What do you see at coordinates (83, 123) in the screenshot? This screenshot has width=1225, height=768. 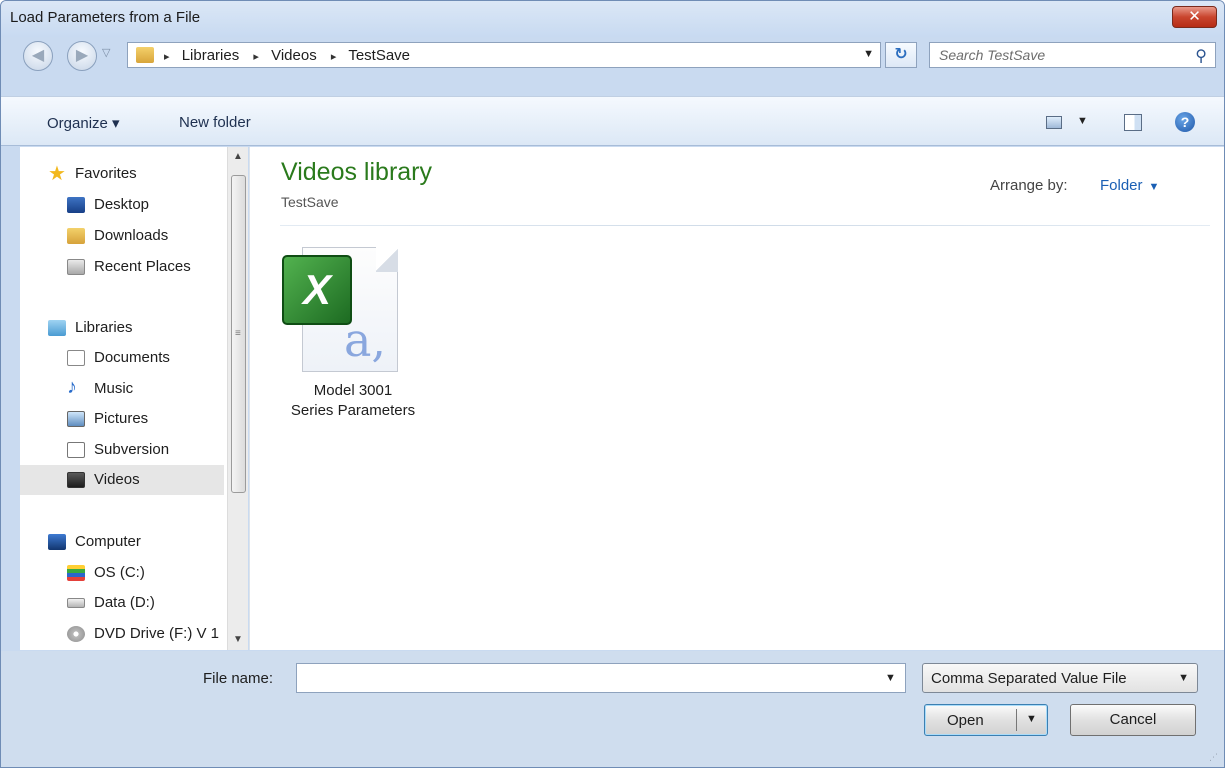 I see `organize-button: Organize ▾` at bounding box center [83, 123].